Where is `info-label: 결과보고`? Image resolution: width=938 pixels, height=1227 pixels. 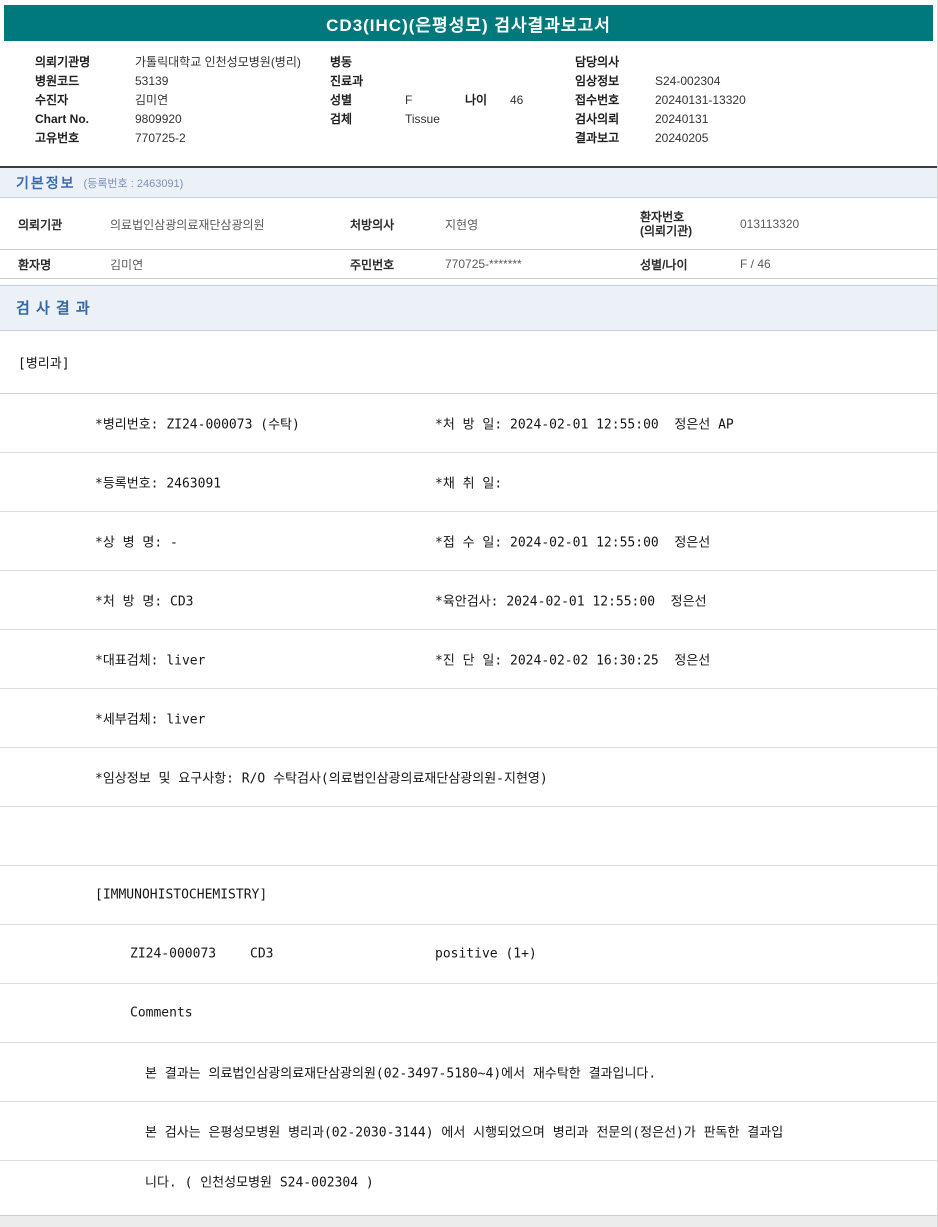 info-label: 결과보고 is located at coordinates (597, 138).